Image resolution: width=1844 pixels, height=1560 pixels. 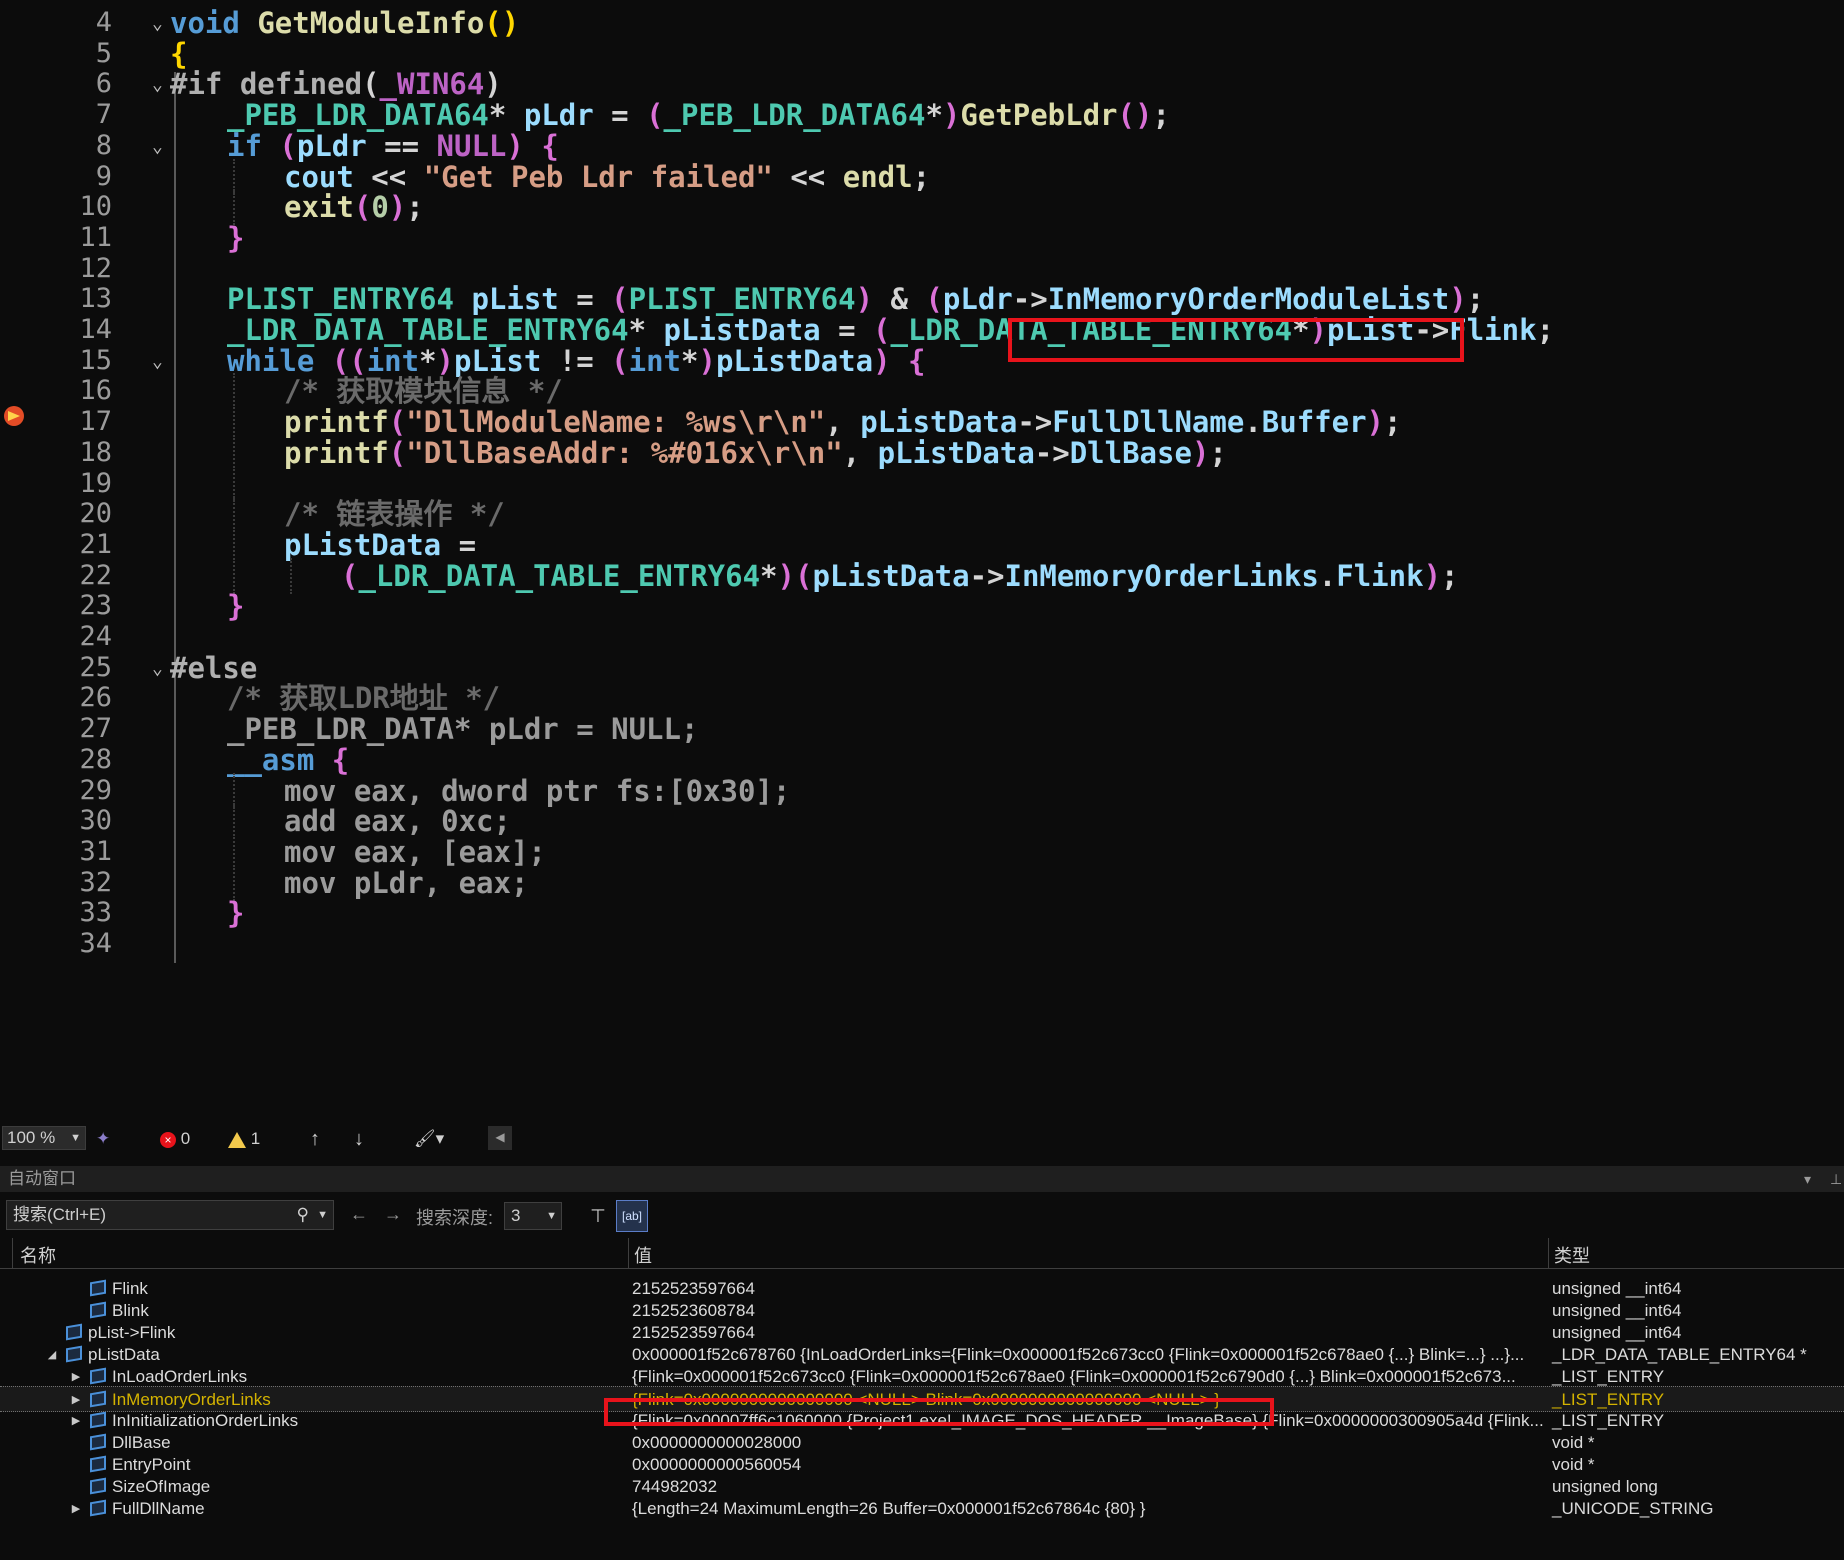 I want to click on code-line: 34, so click(x=922, y=944).